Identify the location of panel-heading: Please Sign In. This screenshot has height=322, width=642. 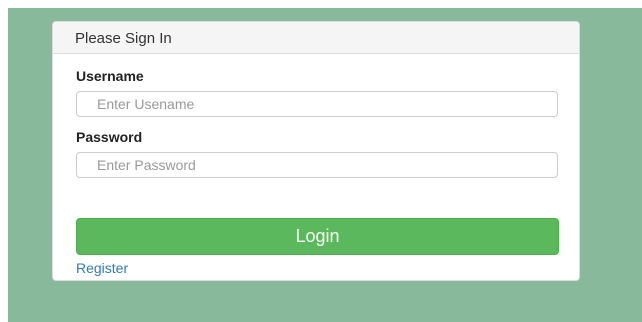
(316, 38).